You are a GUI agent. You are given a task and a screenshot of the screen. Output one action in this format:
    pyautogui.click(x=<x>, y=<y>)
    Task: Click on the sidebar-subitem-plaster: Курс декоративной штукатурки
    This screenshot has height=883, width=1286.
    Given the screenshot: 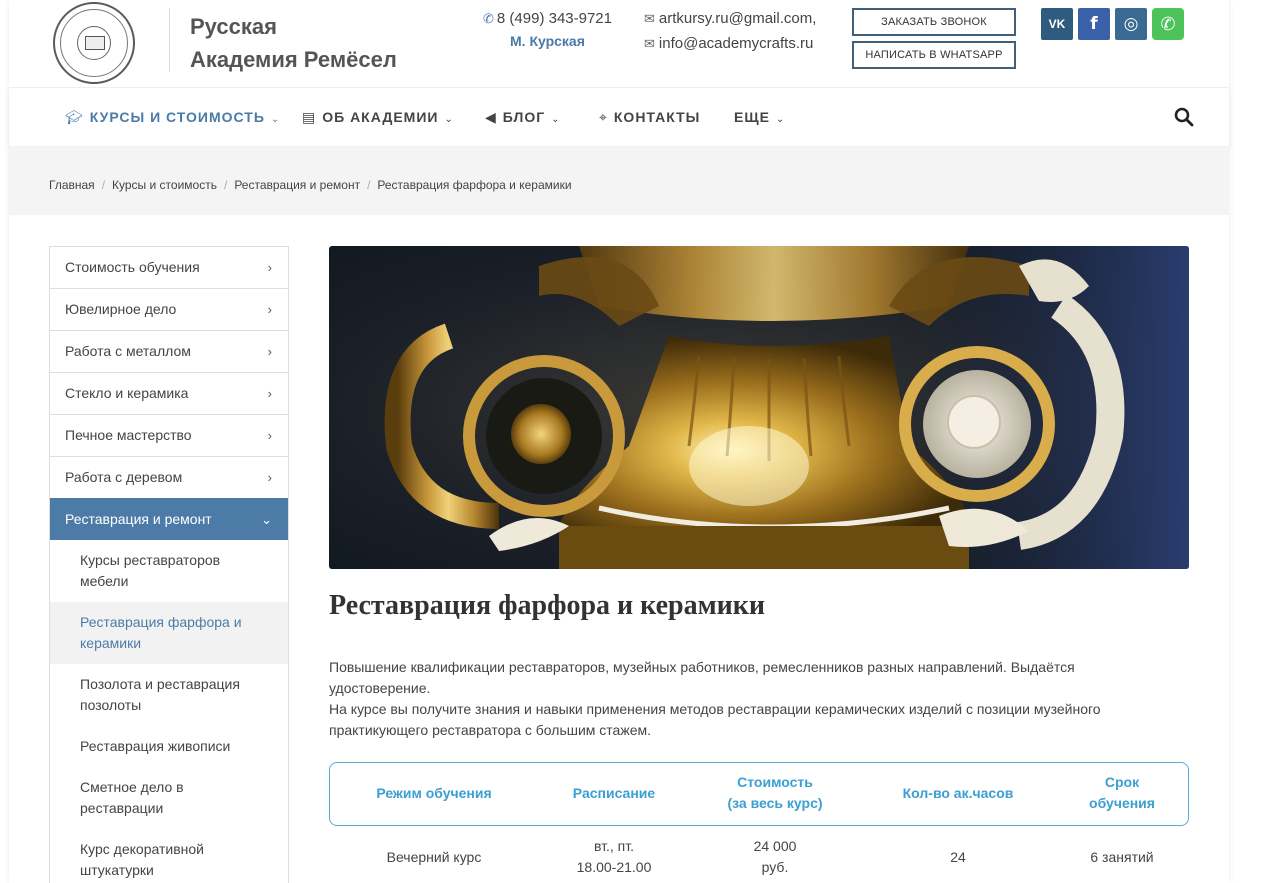 What is the action you would take?
    pyautogui.click(x=169, y=856)
    